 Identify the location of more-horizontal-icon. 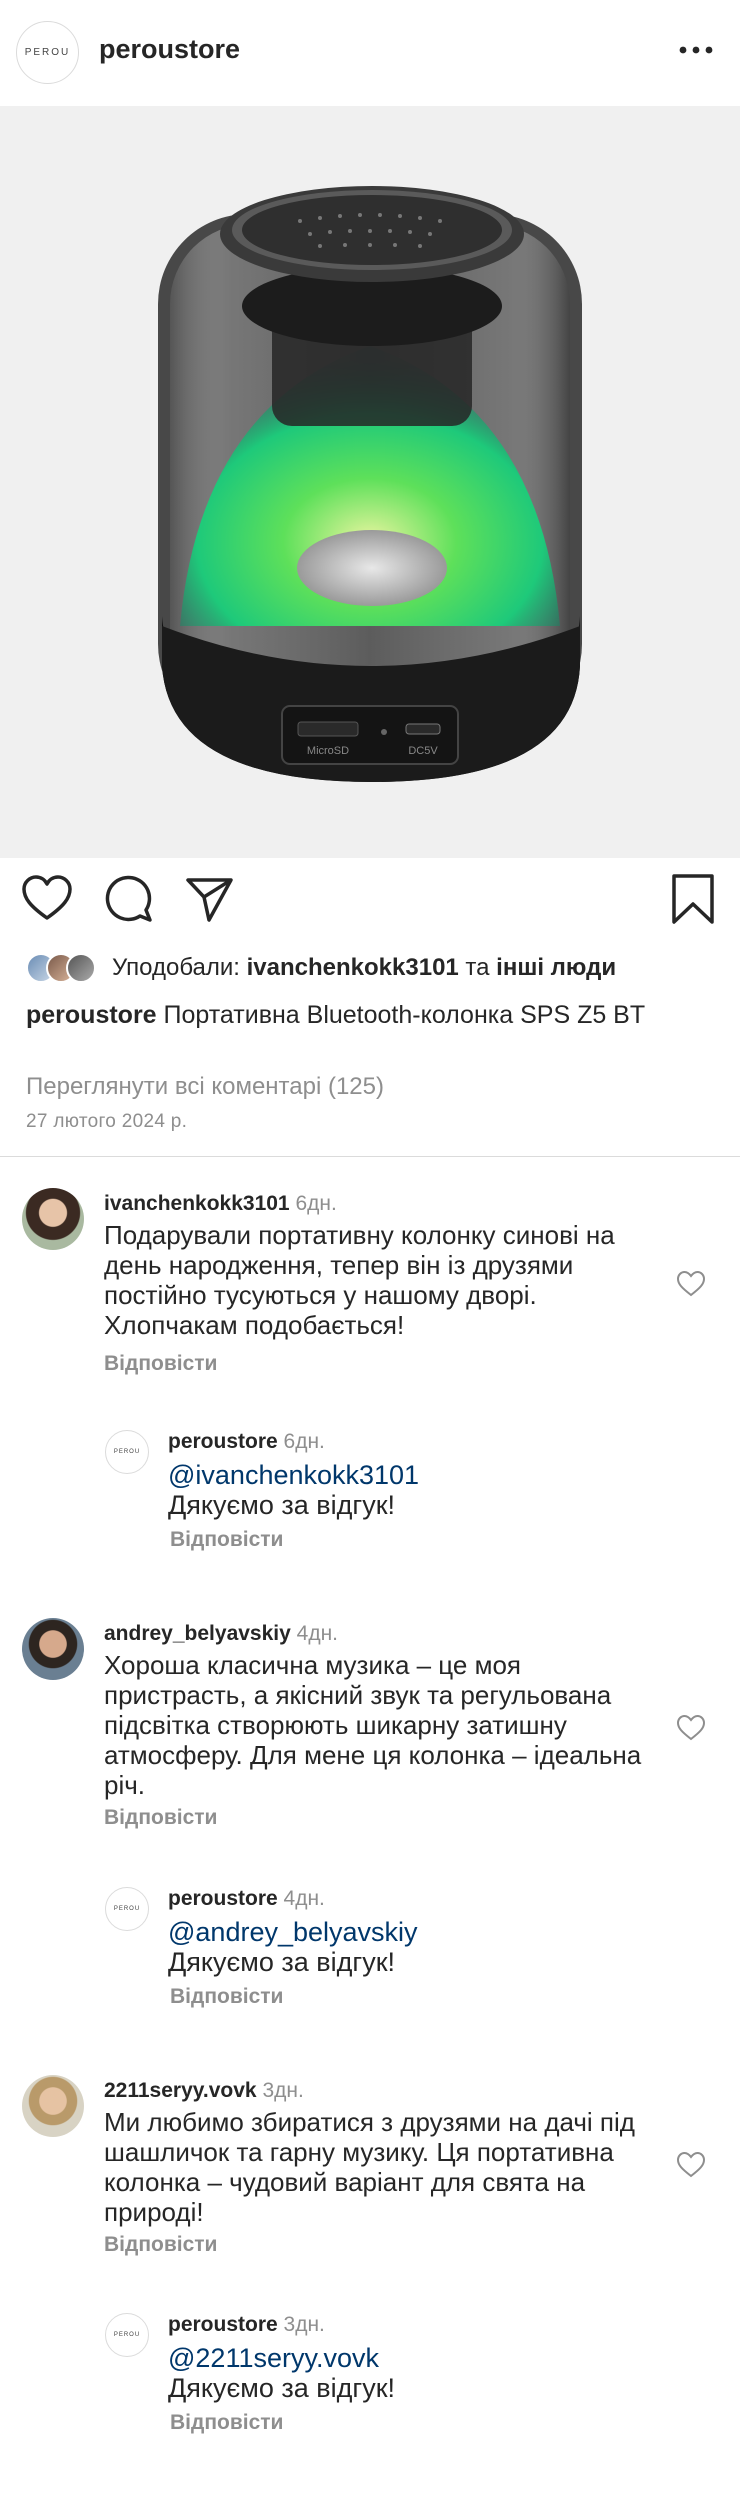
(696, 50).